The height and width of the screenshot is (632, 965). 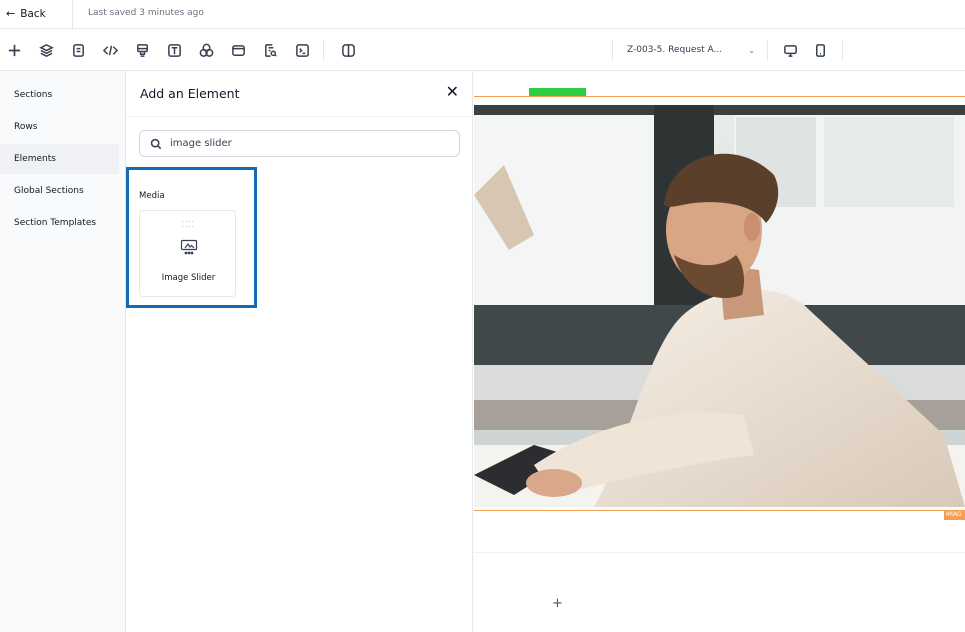 I want to click on drag-handle-icon: ···· ····, so click(x=188, y=225).